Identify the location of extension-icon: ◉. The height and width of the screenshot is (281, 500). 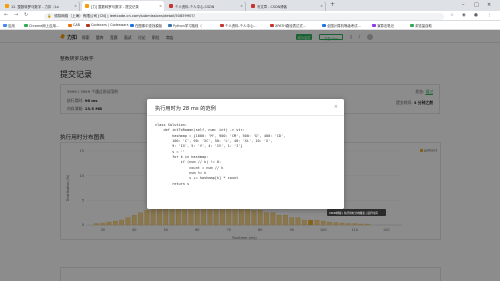
(464, 15).